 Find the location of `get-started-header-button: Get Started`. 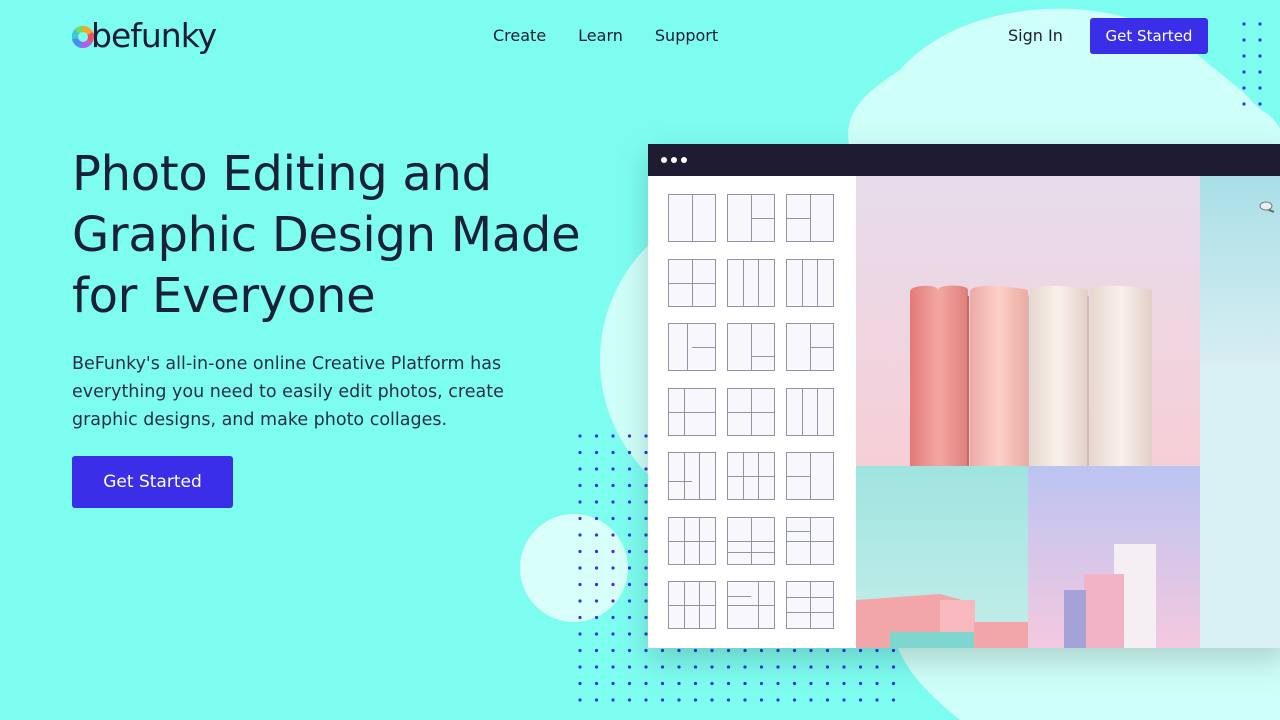

get-started-header-button: Get Started is located at coordinates (1149, 36).